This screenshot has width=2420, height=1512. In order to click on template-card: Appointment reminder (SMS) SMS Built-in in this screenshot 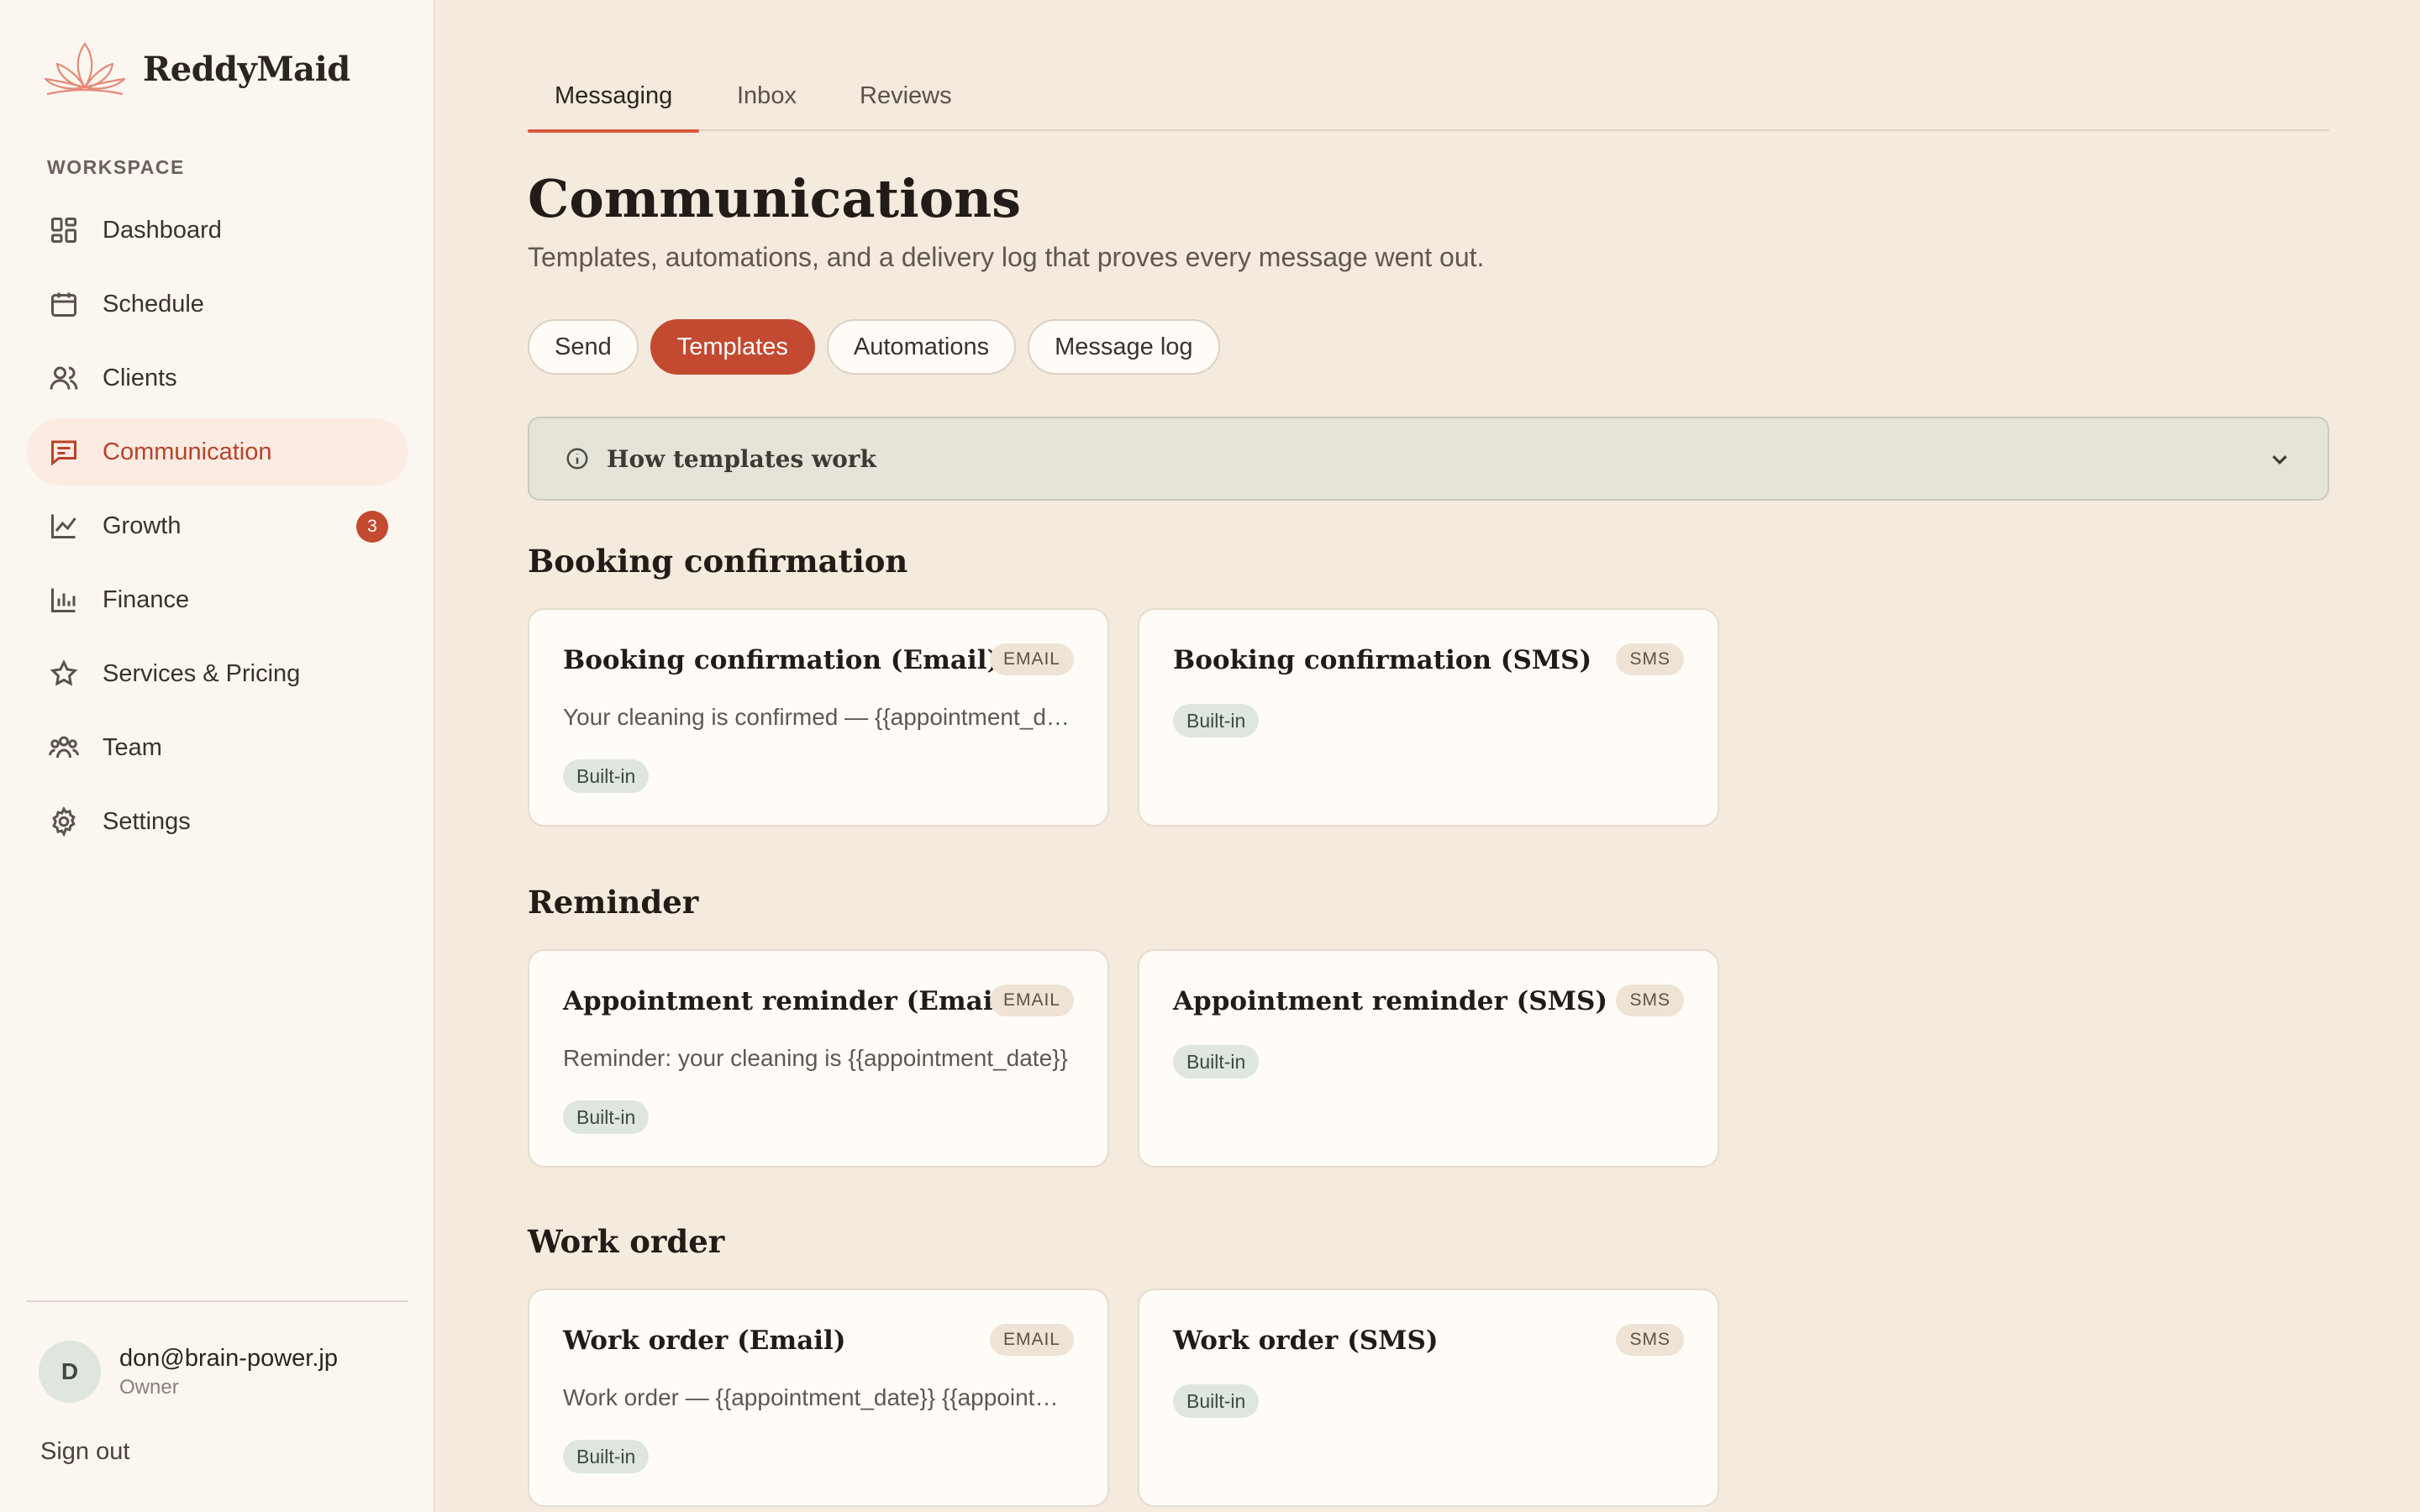, I will do `click(1428, 1058)`.